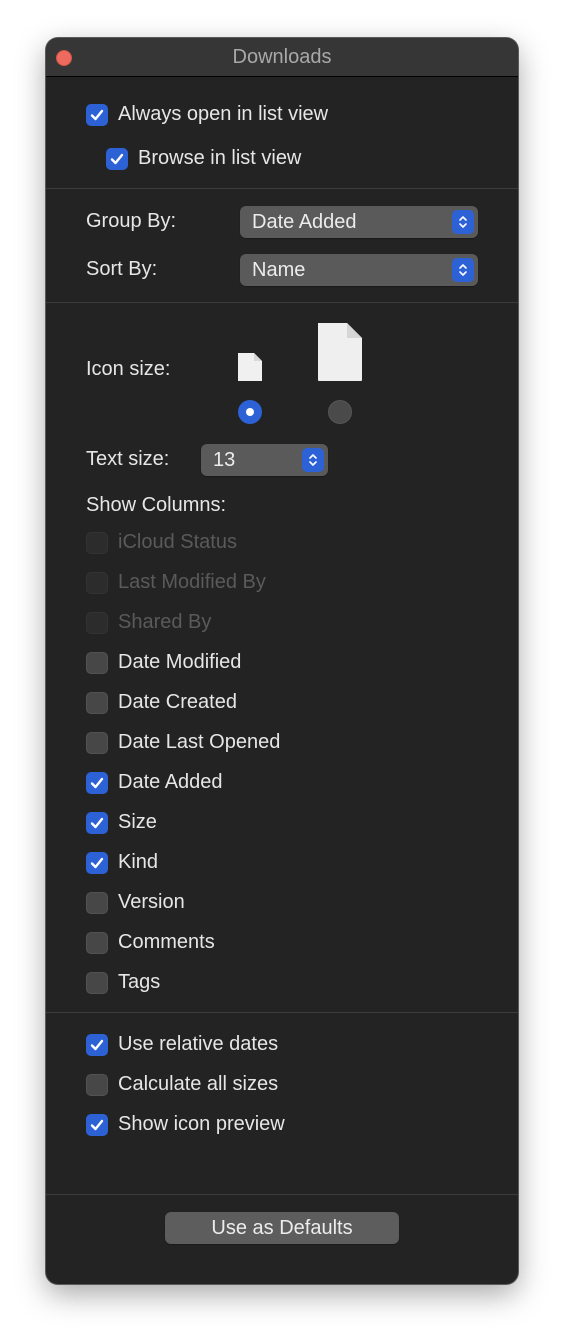  I want to click on title-bar: Downloads, so click(282, 57).